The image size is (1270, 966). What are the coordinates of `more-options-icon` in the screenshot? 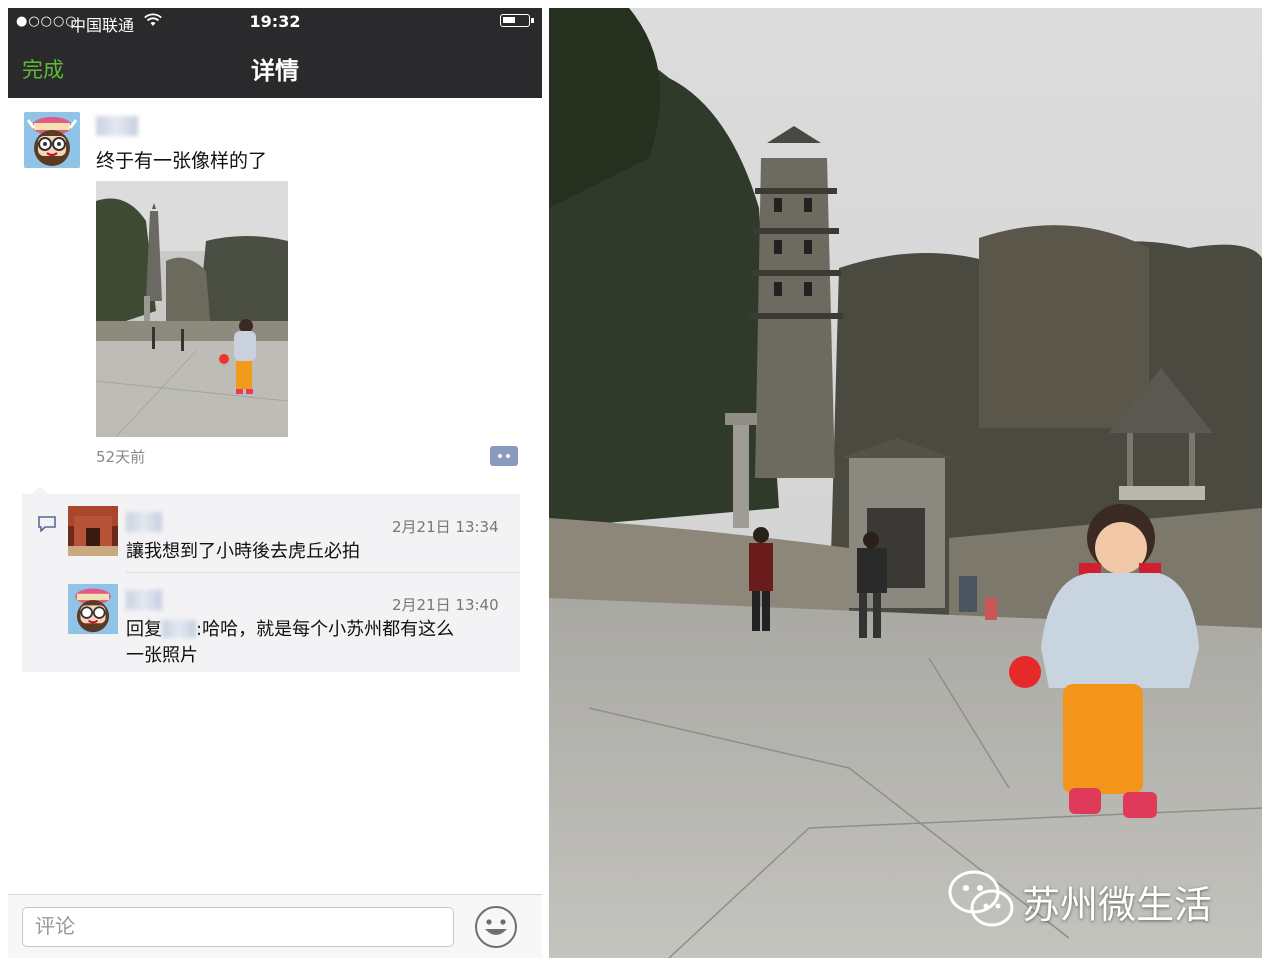 It's located at (504, 456).